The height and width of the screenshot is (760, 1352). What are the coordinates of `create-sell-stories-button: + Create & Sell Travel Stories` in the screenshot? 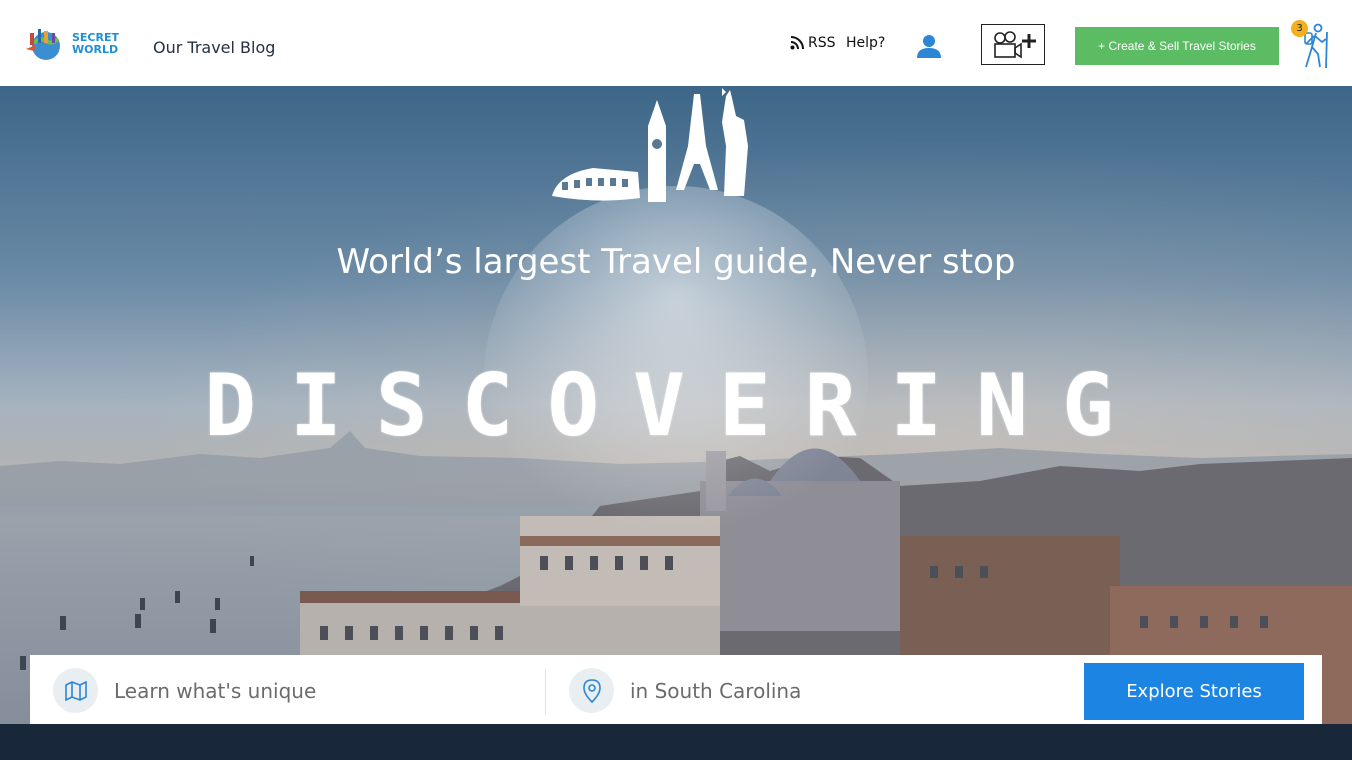 It's located at (1177, 46).